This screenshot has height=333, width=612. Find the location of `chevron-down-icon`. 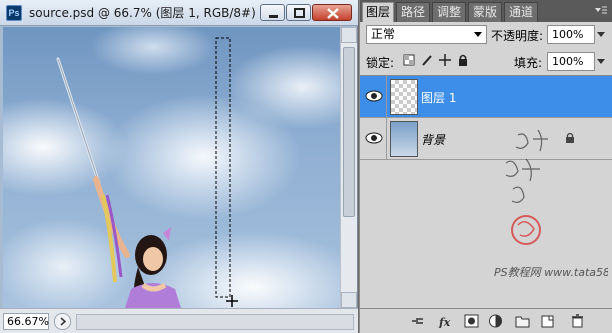

chevron-down-icon is located at coordinates (478, 34).